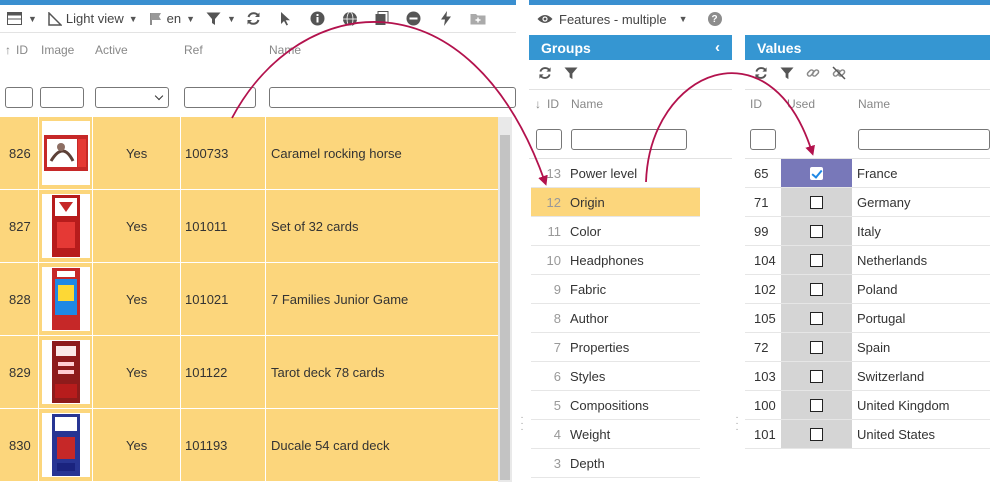  Describe the element at coordinates (867, 318) in the screenshot. I see `table-row: 105 Portugal` at that location.